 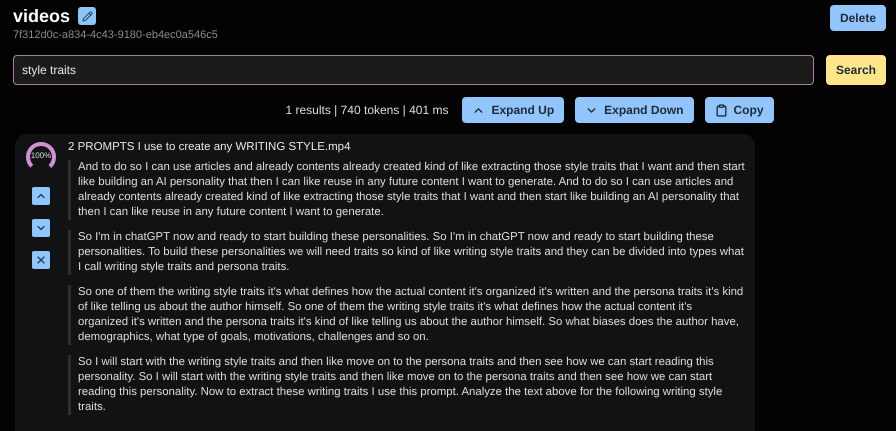 What do you see at coordinates (721, 110) in the screenshot?
I see `clipboard-icon` at bounding box center [721, 110].